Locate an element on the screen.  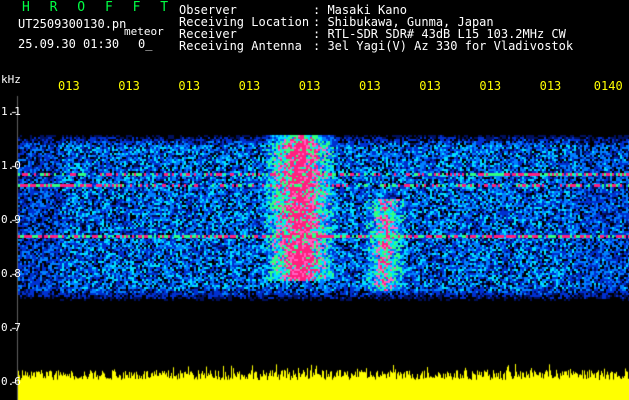
date-time: 25.09.30 01:30 is located at coordinates (69, 44).